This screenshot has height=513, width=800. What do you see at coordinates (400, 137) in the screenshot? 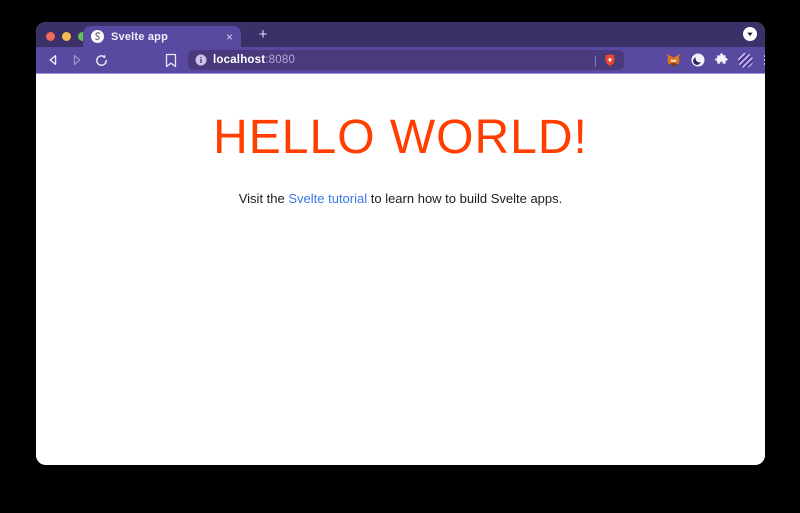
I see `page-title: HELLO WORLD!` at bounding box center [400, 137].